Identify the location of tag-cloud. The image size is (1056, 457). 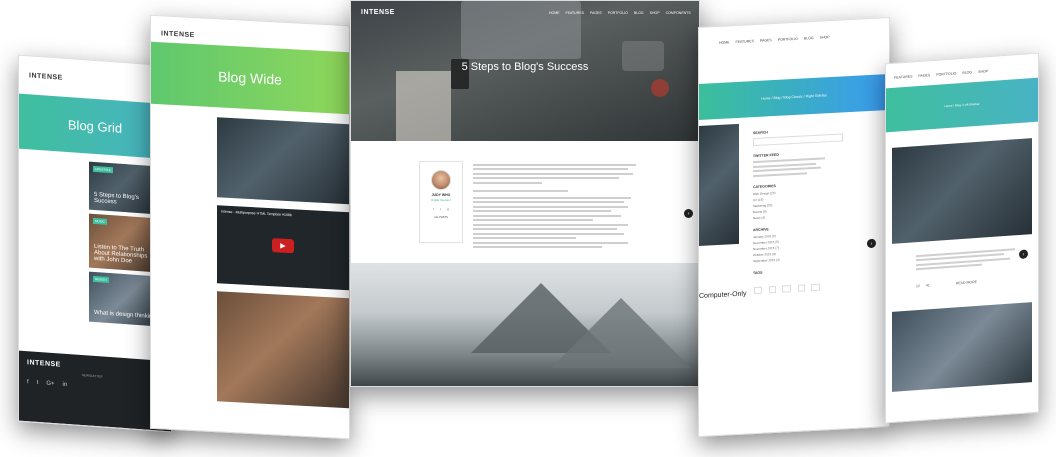
(798, 284).